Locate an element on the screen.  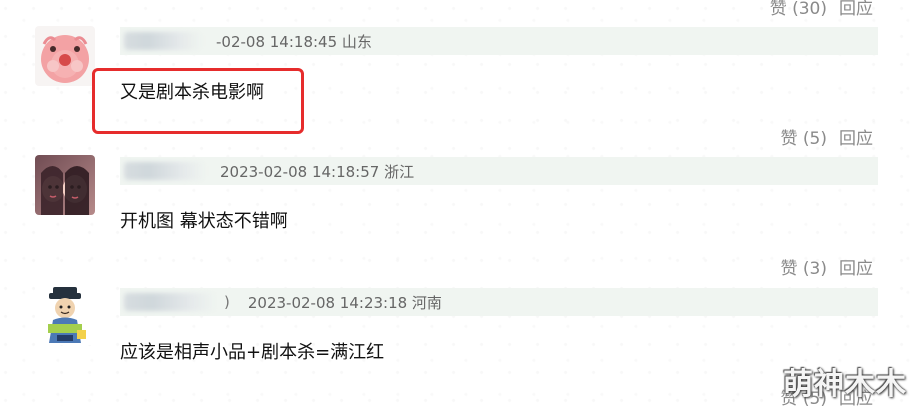
comment-actions: 赞 (3) 回应 is located at coordinates (827, 266).